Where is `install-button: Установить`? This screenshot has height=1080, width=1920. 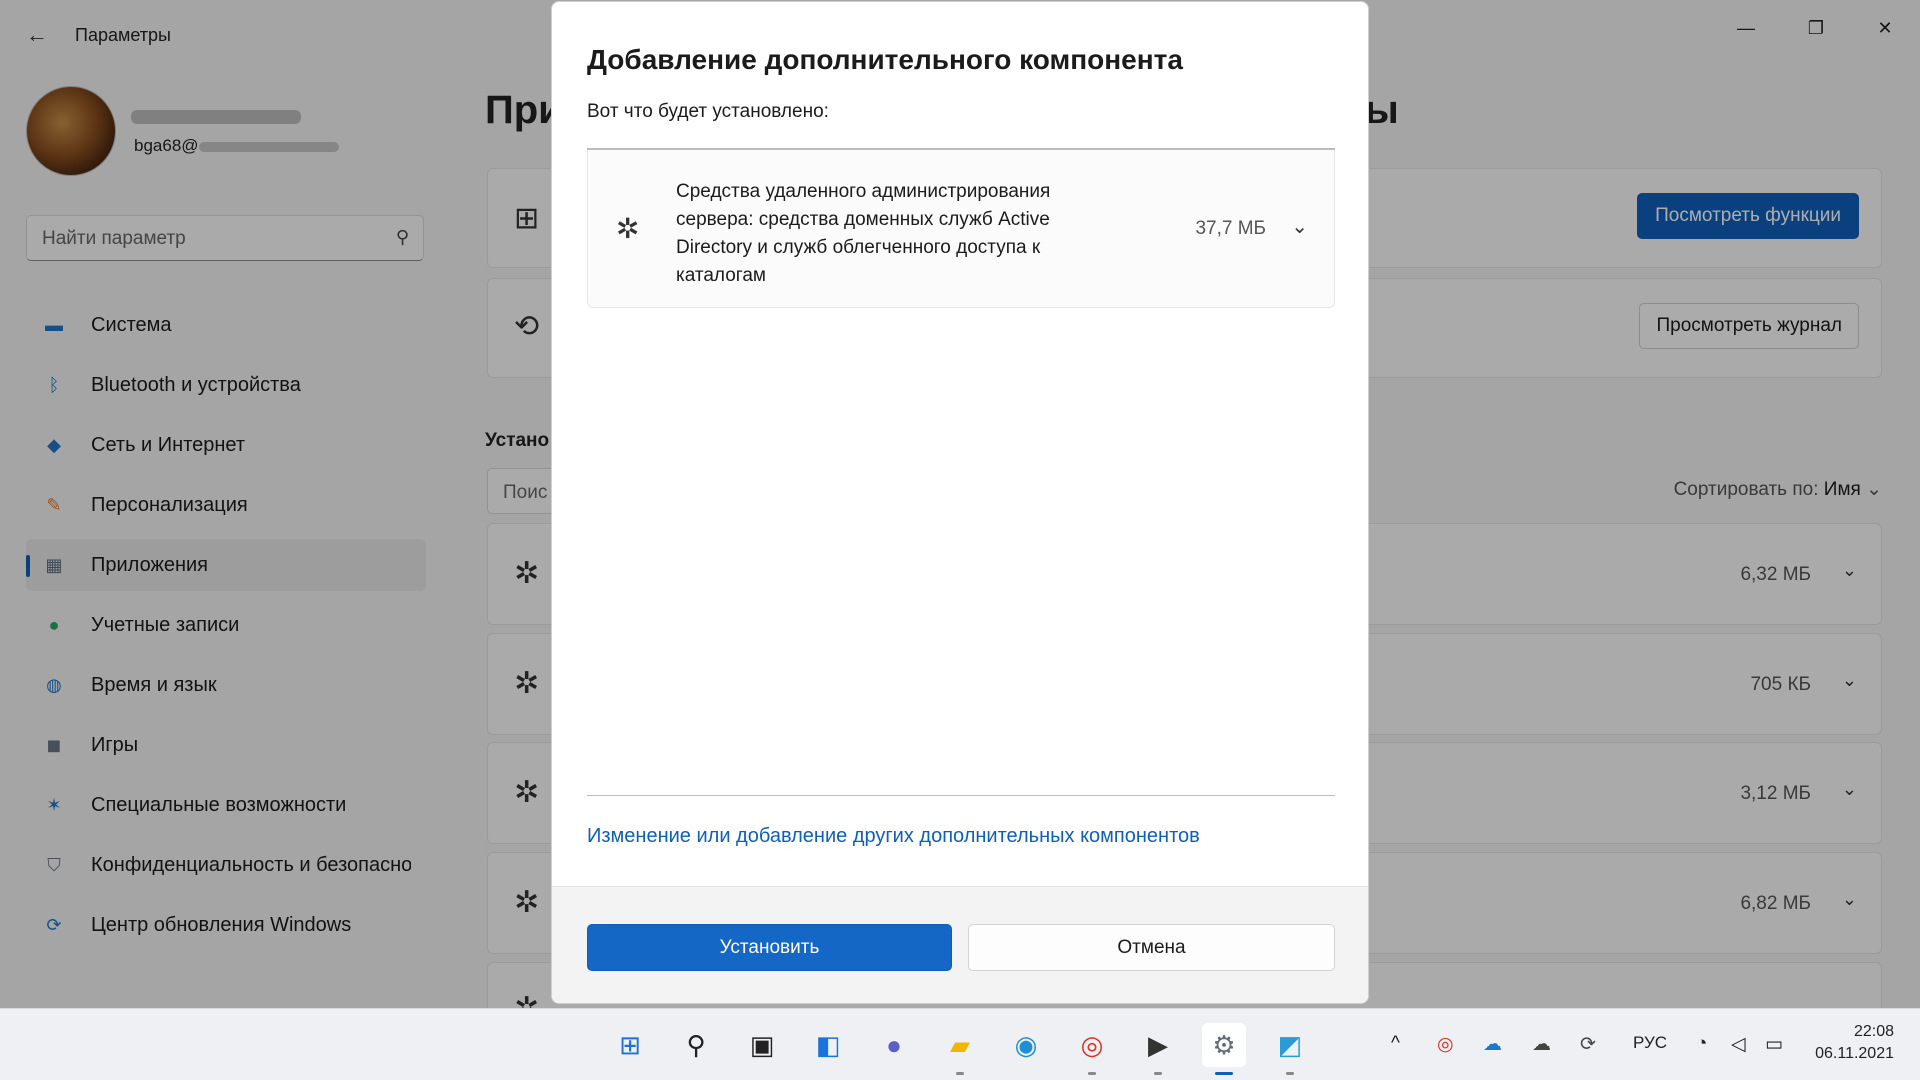 install-button: Установить is located at coordinates (769, 947).